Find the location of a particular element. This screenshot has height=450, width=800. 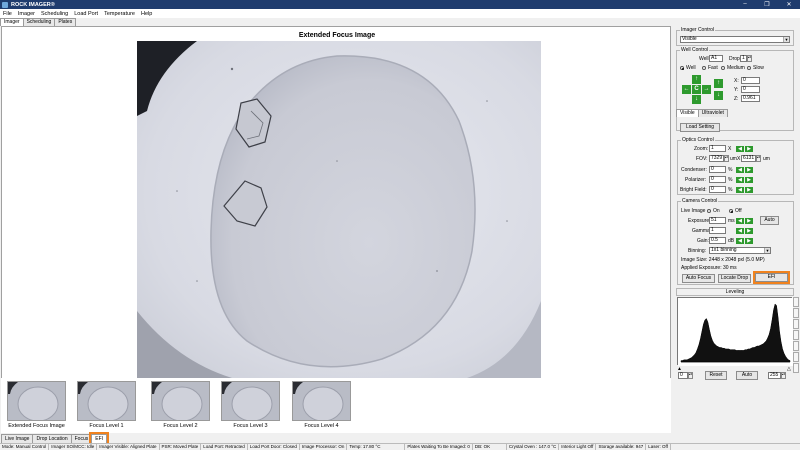

well-input: A1 is located at coordinates (716, 58).